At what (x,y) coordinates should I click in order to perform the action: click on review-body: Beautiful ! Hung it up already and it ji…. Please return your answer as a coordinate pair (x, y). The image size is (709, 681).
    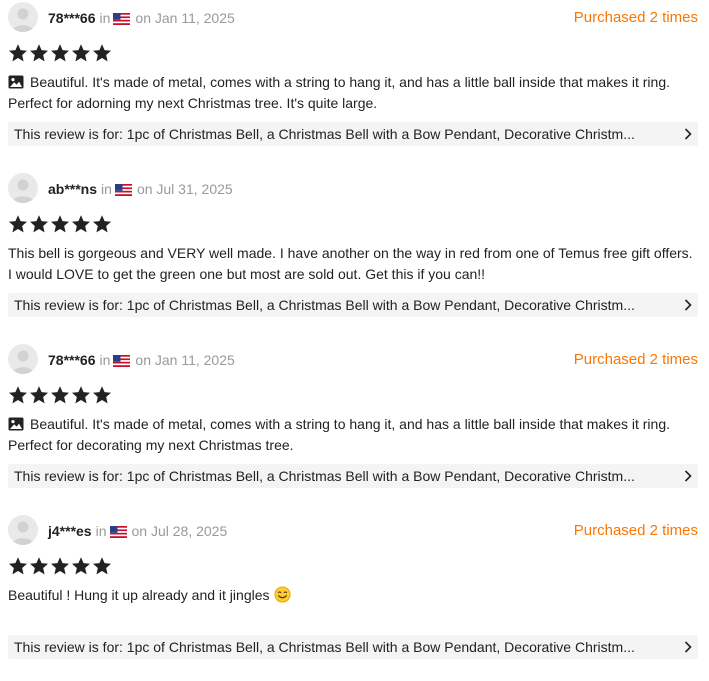
    Looking at the image, I should click on (139, 595).